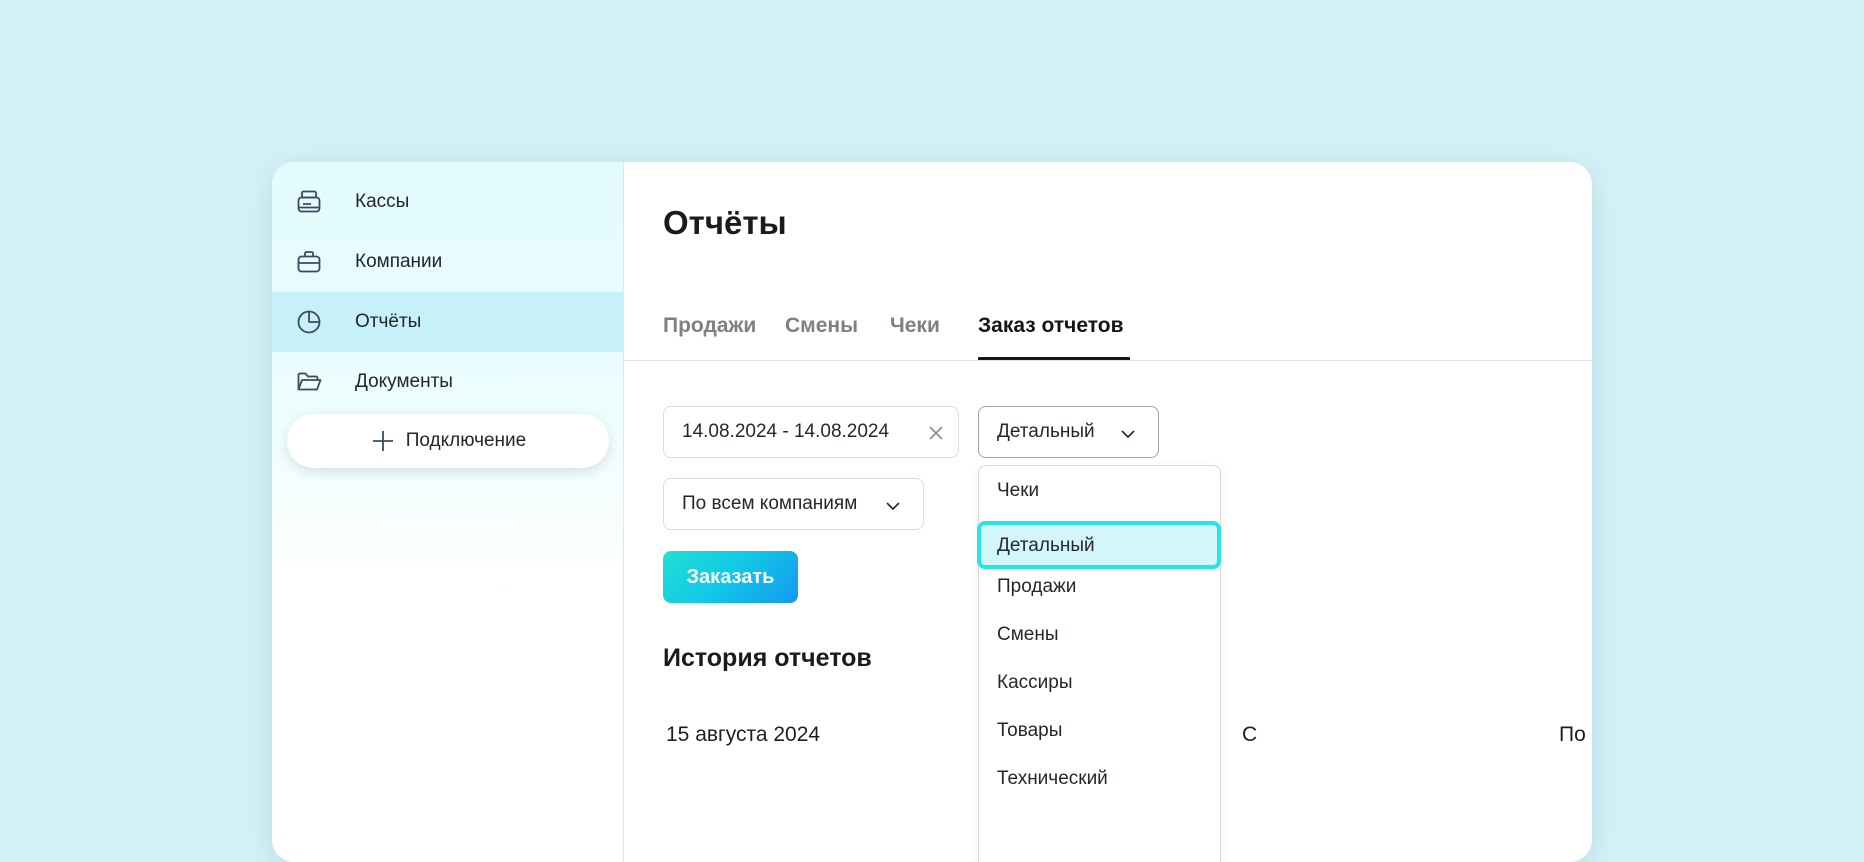  Describe the element at coordinates (821, 326) in the screenshot. I see `tab-shifts: Смены` at that location.